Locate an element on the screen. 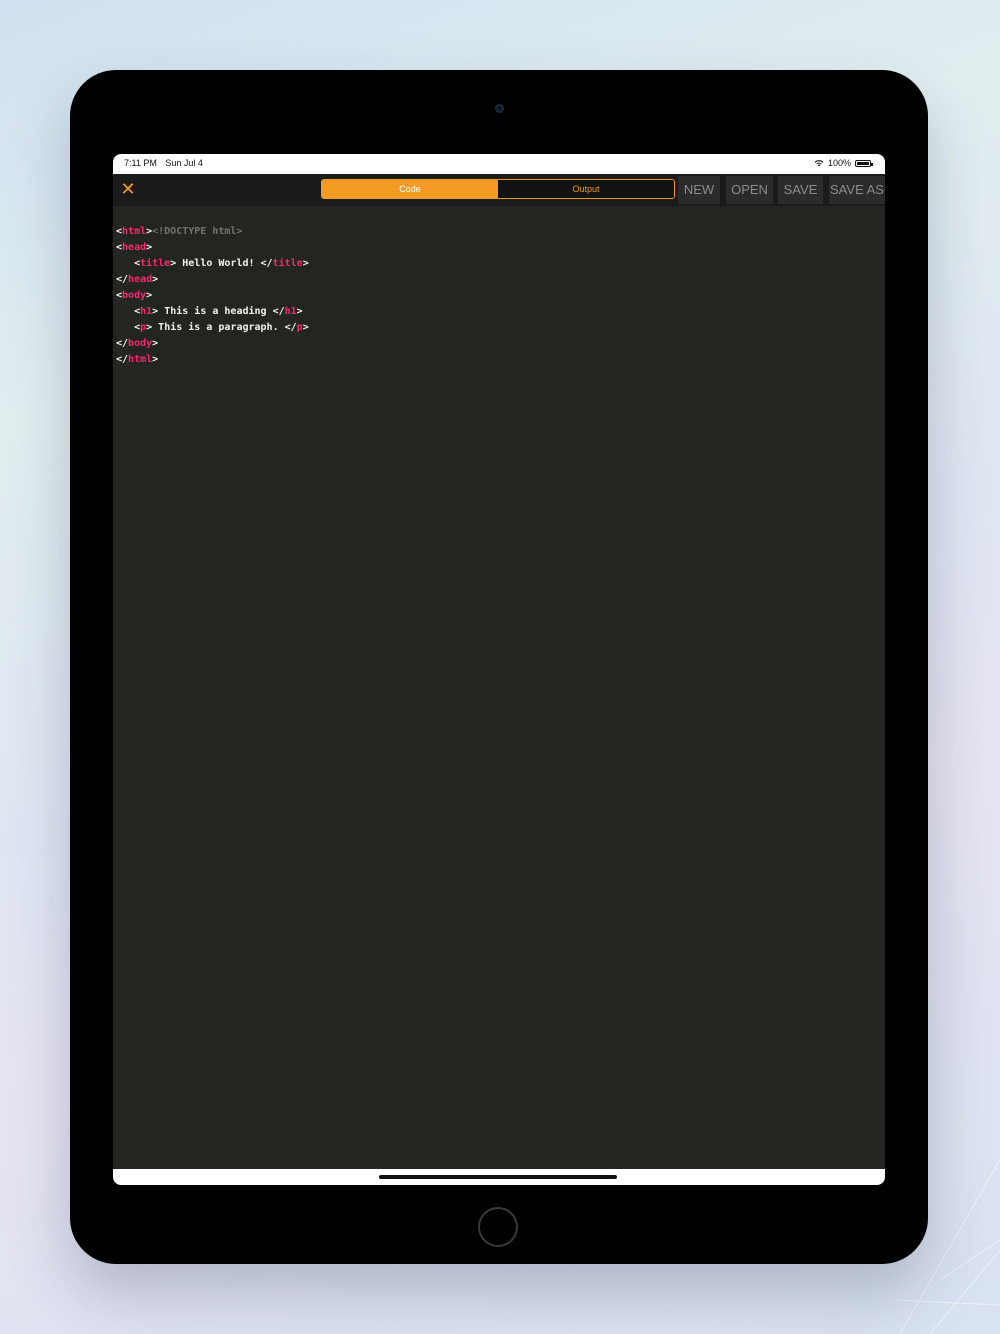 Image resolution: width=1000 pixels, height=1334 pixels. new-button: NEW is located at coordinates (699, 190).